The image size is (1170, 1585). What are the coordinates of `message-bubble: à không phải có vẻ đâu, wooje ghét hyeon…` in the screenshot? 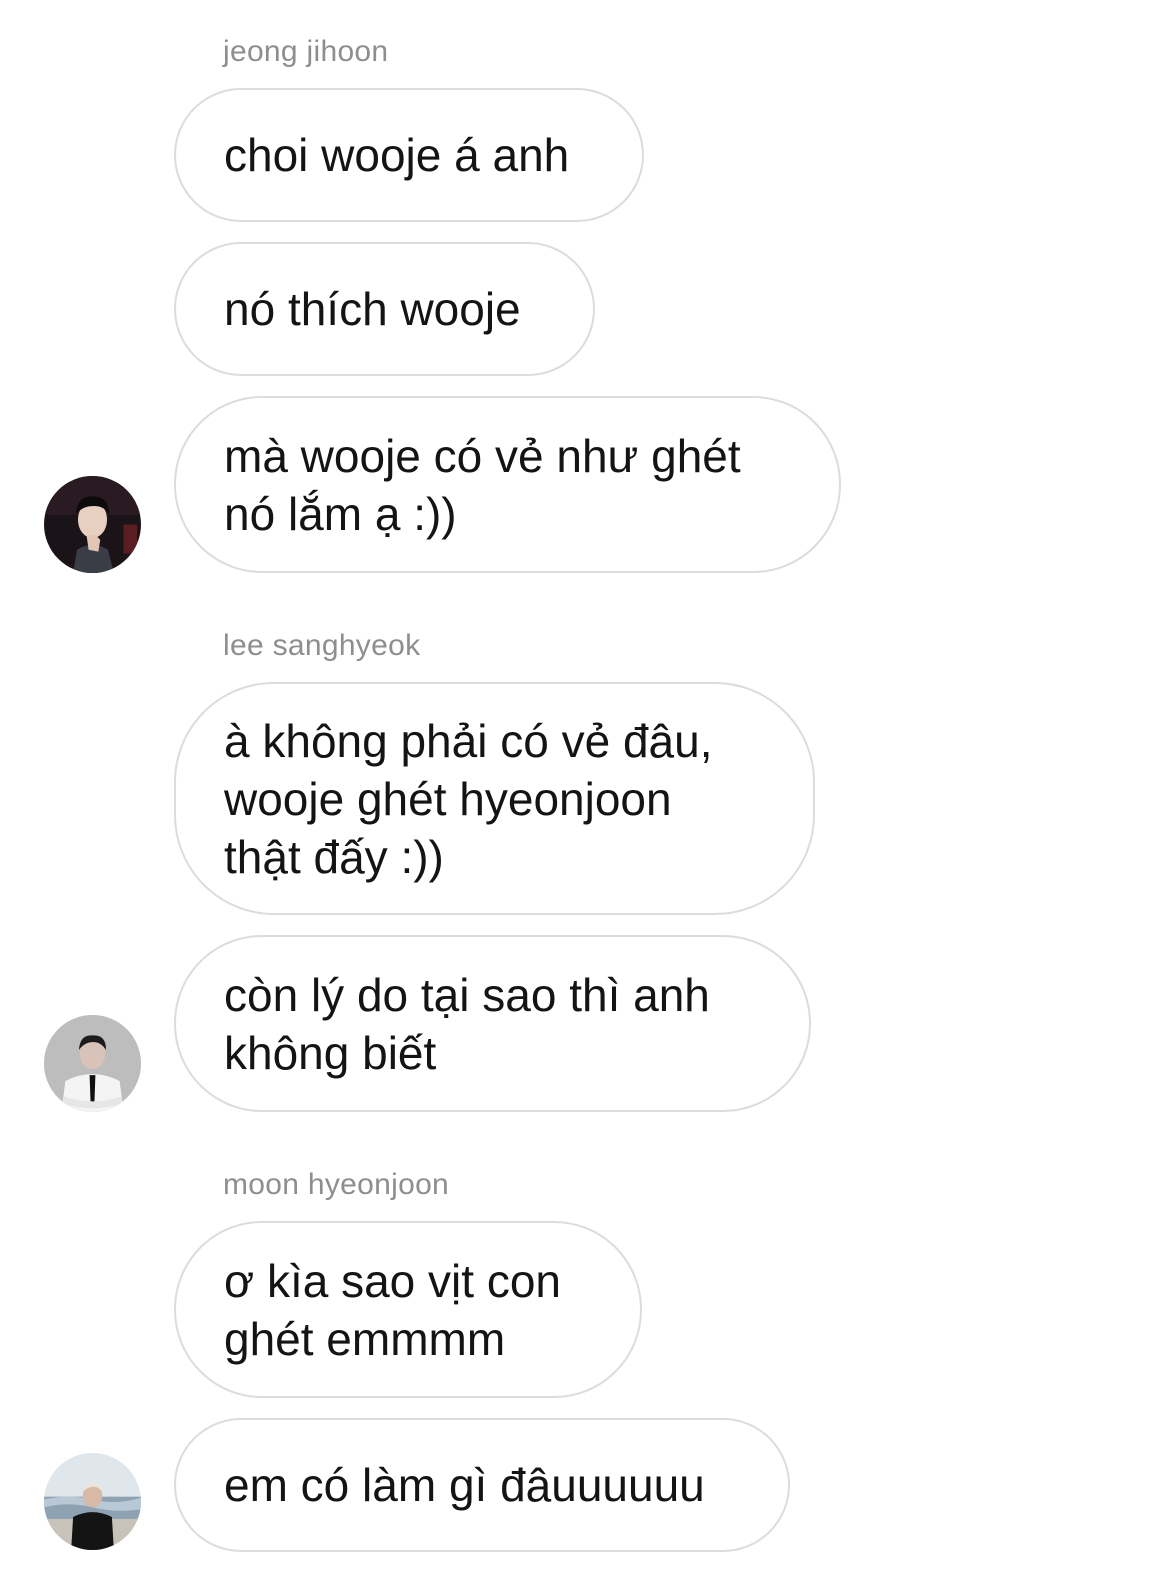 It's located at (494, 798).